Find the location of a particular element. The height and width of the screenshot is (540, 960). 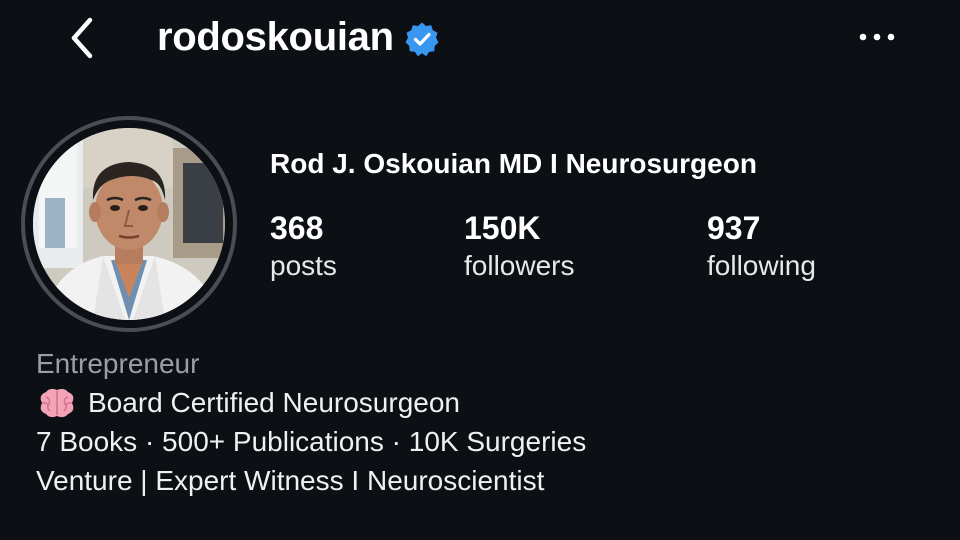

followers-stat: 150K followers is located at coordinates (519, 246).